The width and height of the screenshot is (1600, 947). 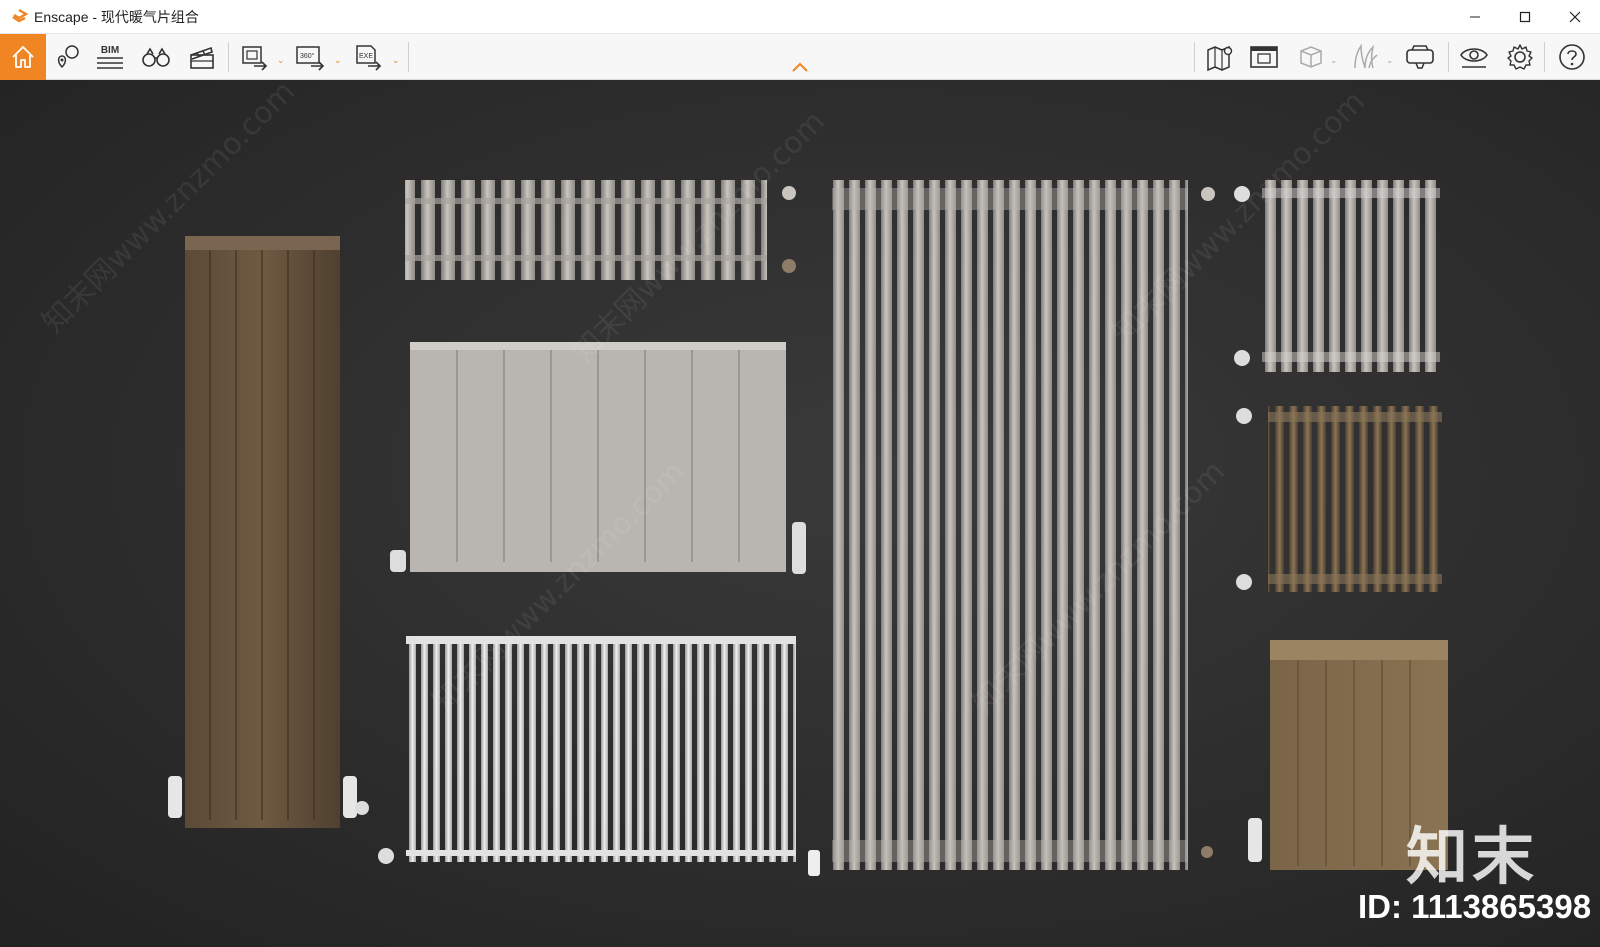 I want to click on exe-label: EXE, so click(x=366, y=56).